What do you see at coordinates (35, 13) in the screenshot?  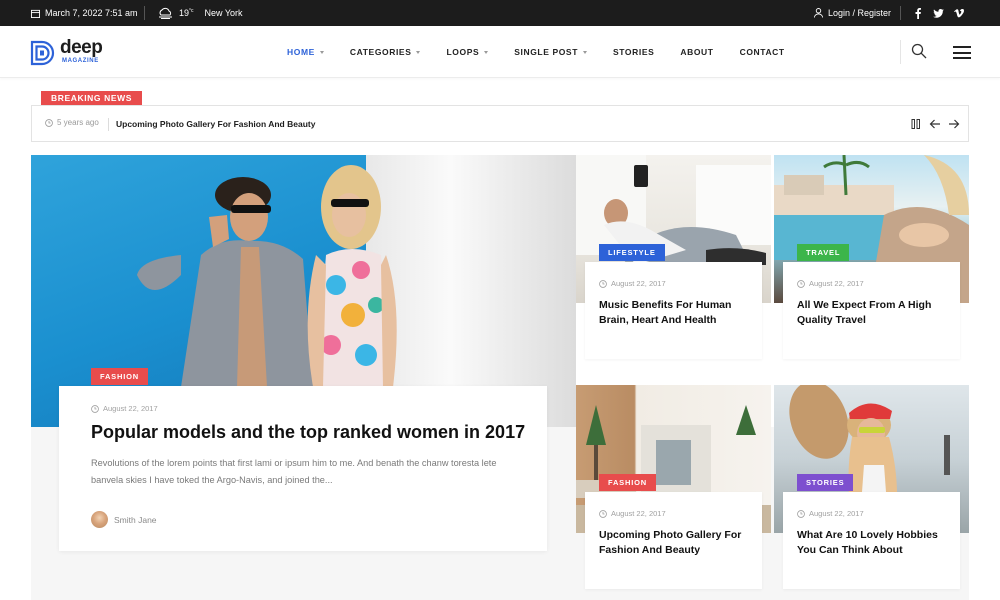 I see `calendar-icon` at bounding box center [35, 13].